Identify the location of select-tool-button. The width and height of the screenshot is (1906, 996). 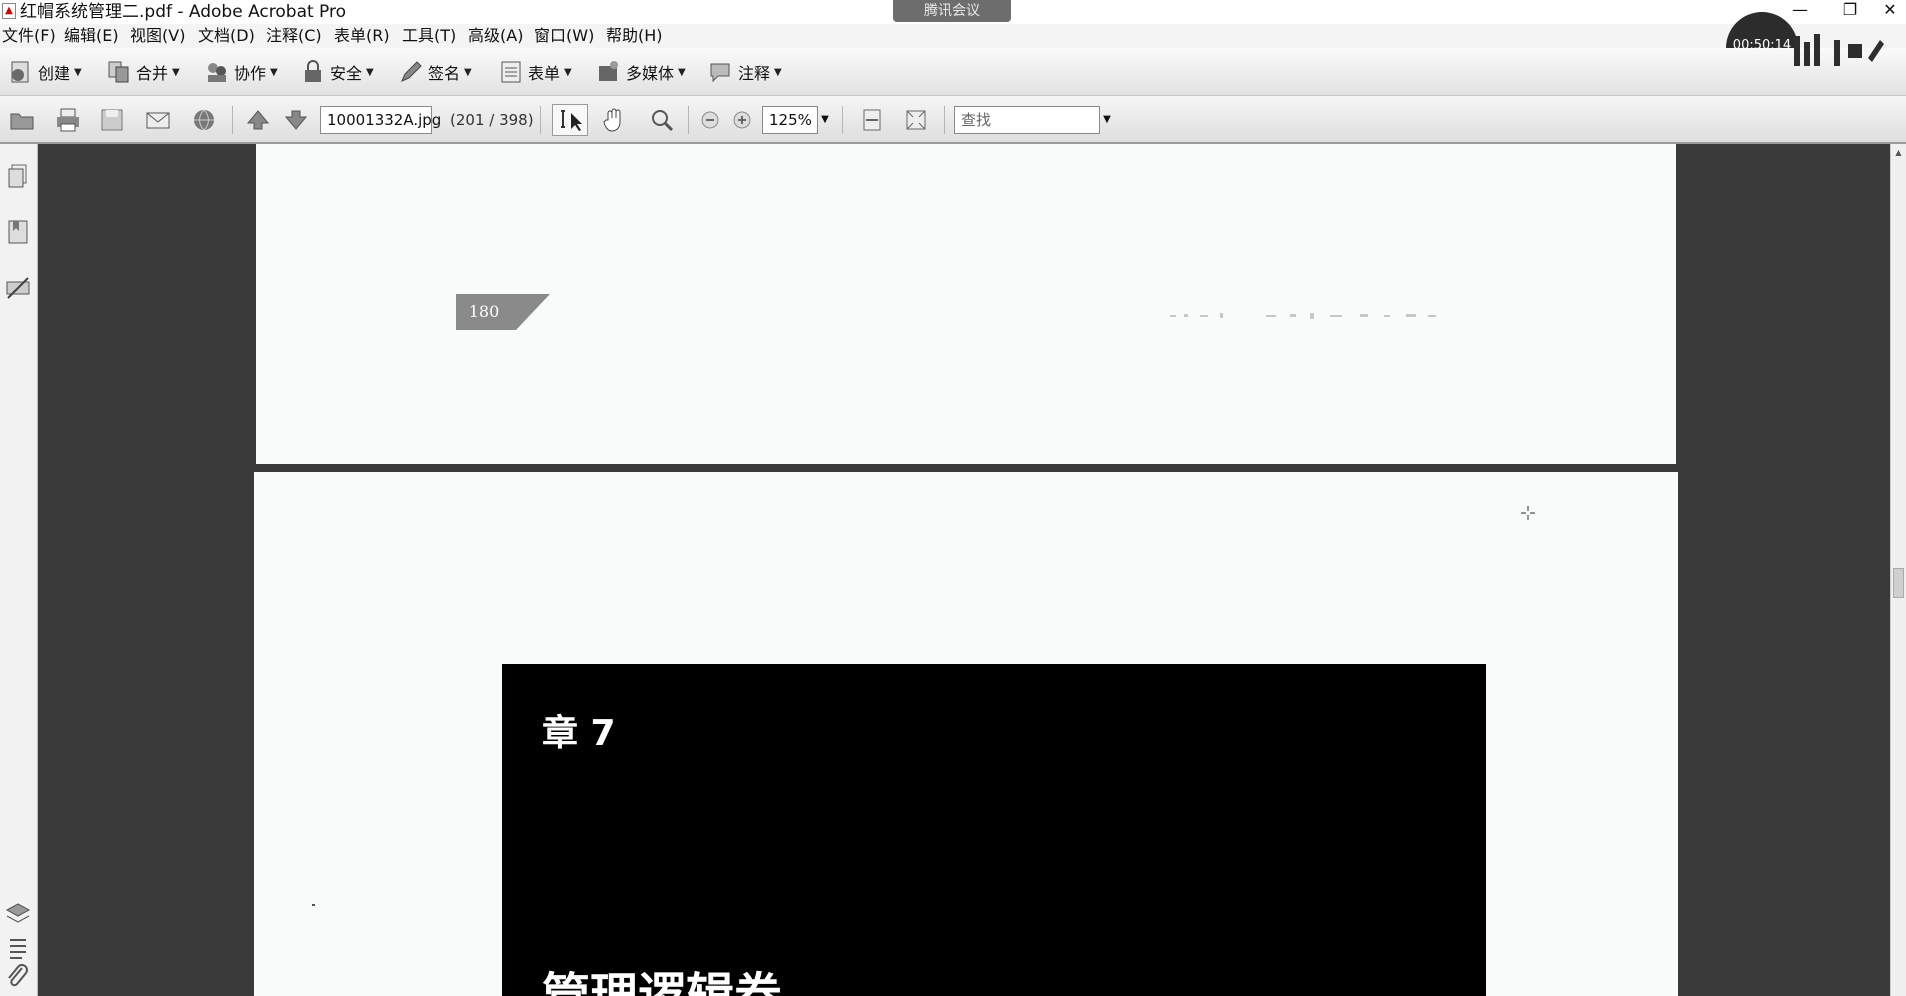
(570, 120).